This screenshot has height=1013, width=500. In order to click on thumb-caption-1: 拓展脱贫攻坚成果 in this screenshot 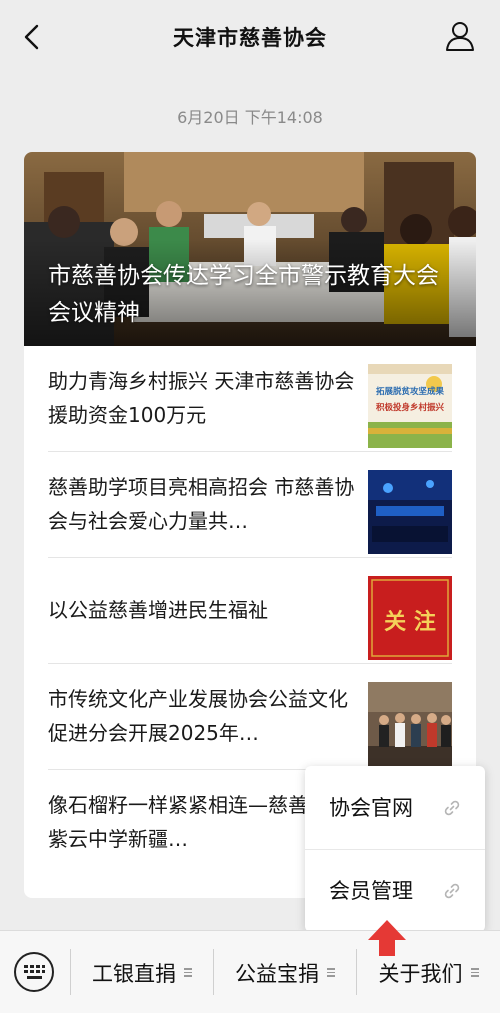, I will do `click(410, 391)`.